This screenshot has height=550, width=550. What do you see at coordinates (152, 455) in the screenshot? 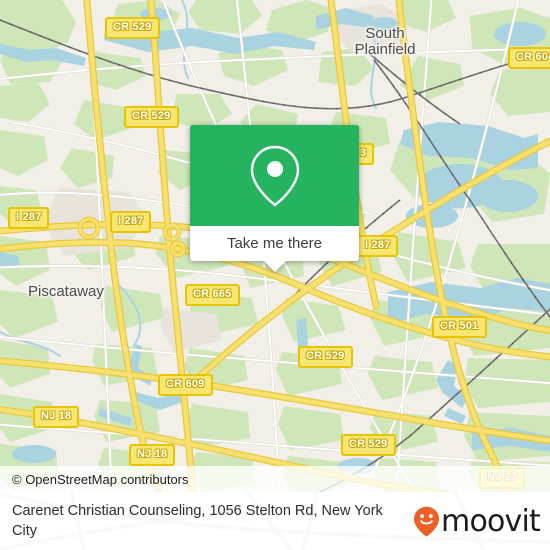
I see `route-shield-nj-18-south: NJ 18` at bounding box center [152, 455].